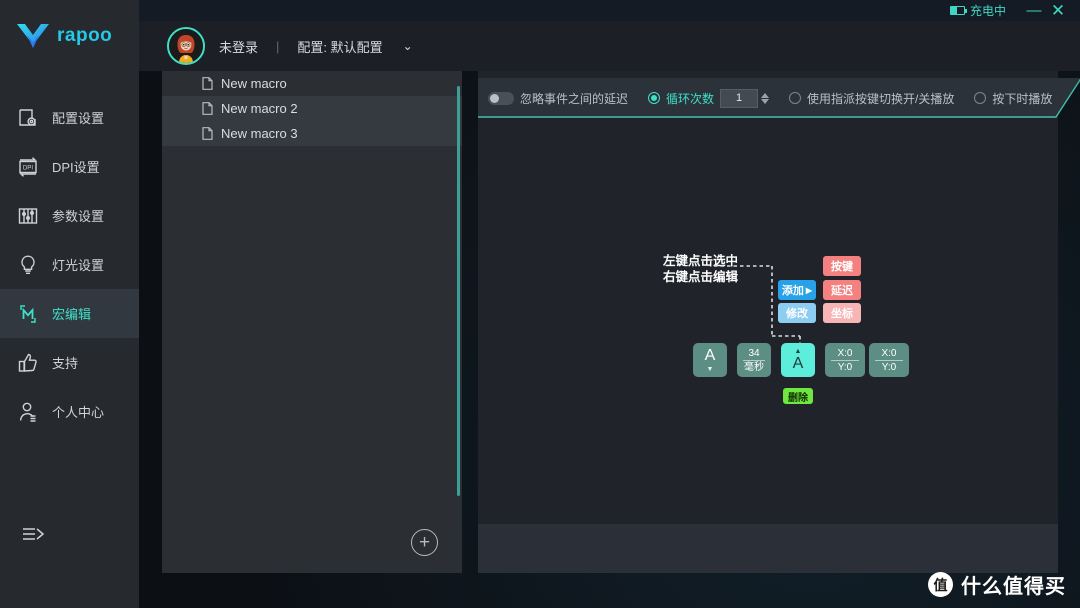 The image size is (1080, 608). Describe the element at coordinates (259, 133) in the screenshot. I see `macro-name: New macro 3` at that location.